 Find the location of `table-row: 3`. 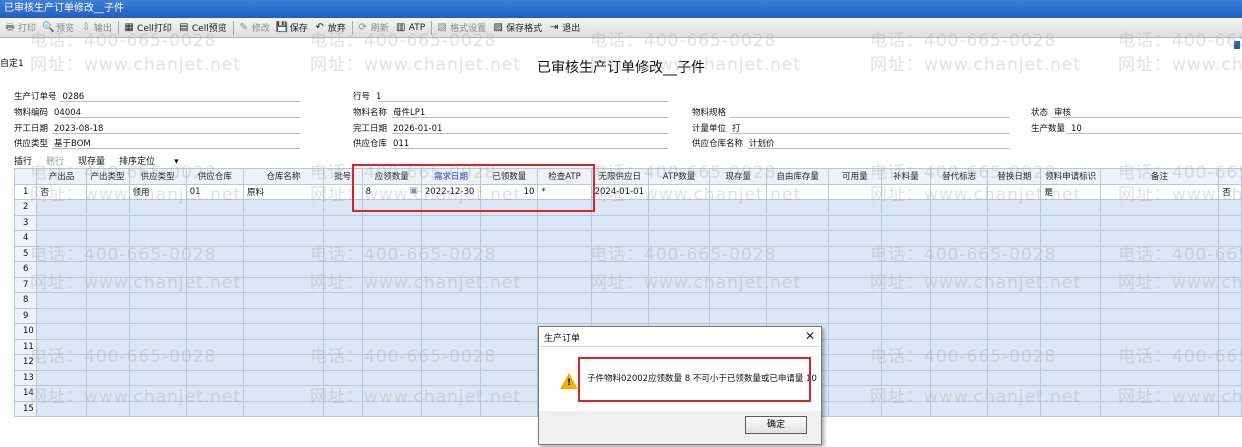

table-row: 3 is located at coordinates (627, 222).